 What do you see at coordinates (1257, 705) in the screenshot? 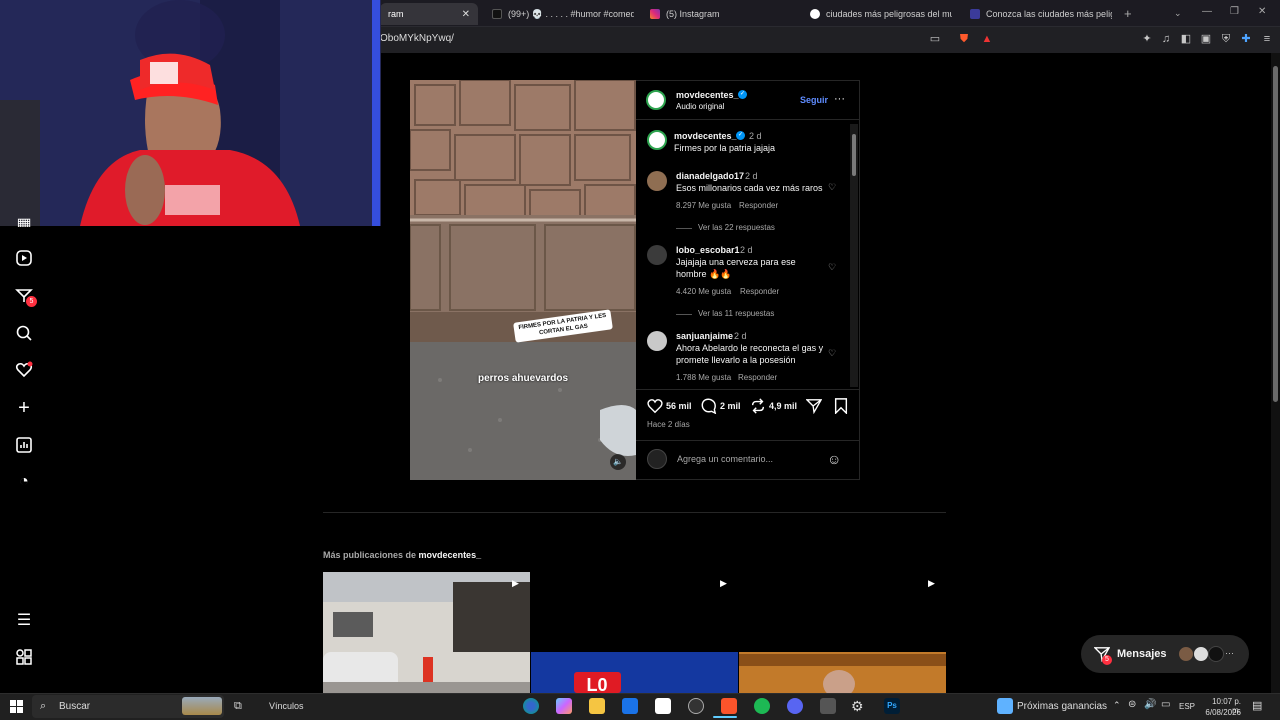
I see `notifications-icon: ▤` at bounding box center [1257, 705].